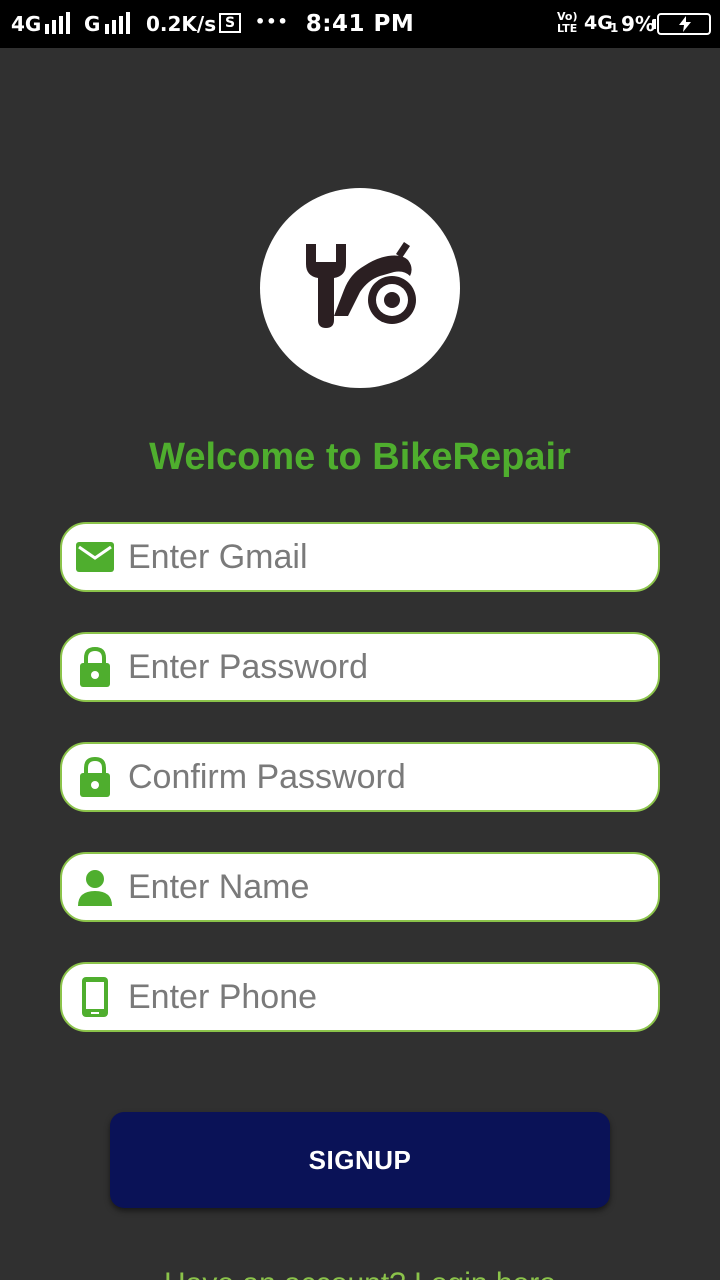 The height and width of the screenshot is (1280, 720). I want to click on battery-nub, so click(654, 24).